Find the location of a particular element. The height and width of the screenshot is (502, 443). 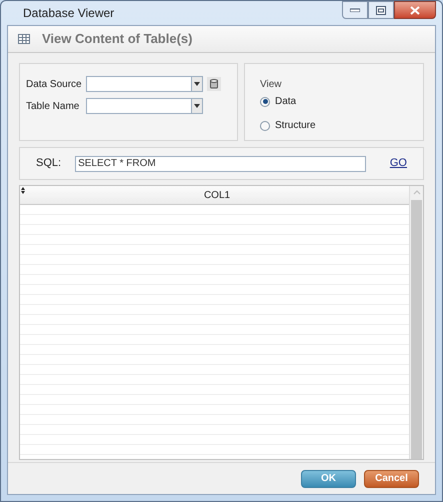

field-label: Data Source is located at coordinates (54, 85).